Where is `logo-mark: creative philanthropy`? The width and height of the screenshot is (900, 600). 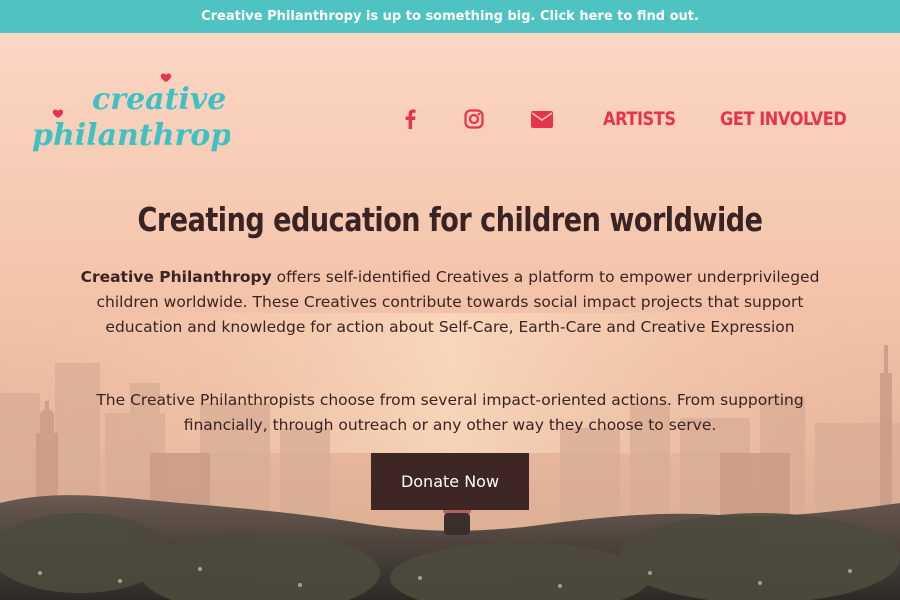
logo-mark: creative philanthropy is located at coordinates (131, 113).